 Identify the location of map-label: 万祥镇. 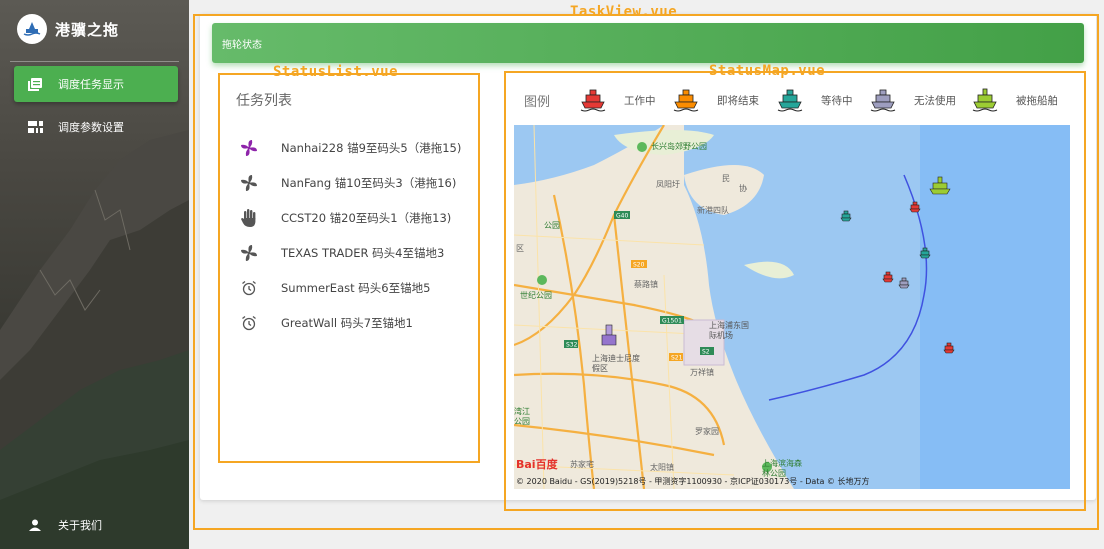
(702, 372).